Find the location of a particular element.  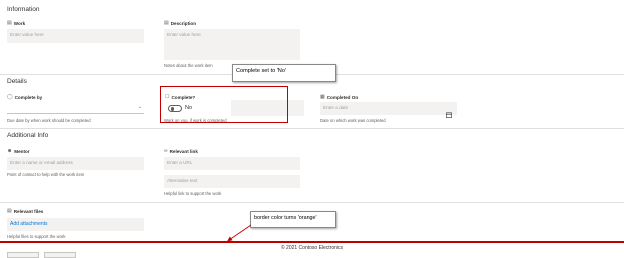

completed-on-label-text: Completed On is located at coordinates (342, 97).